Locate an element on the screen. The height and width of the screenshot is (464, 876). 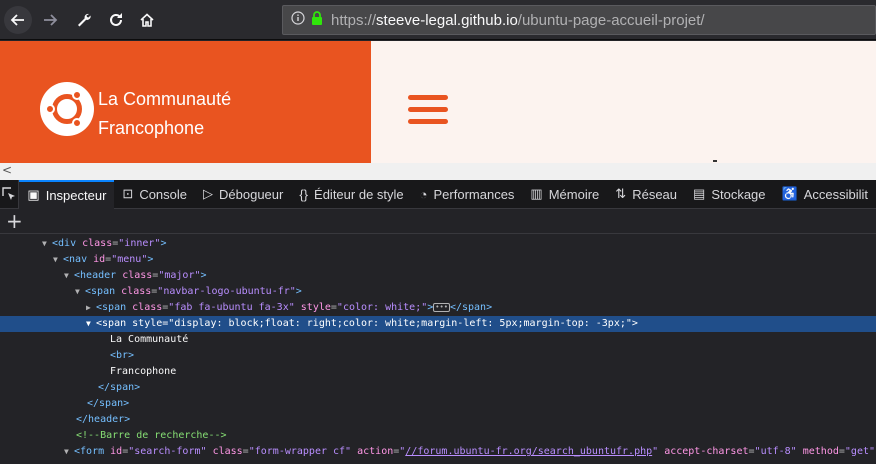
tab-memory: ▥ Mémoire is located at coordinates (564, 194).